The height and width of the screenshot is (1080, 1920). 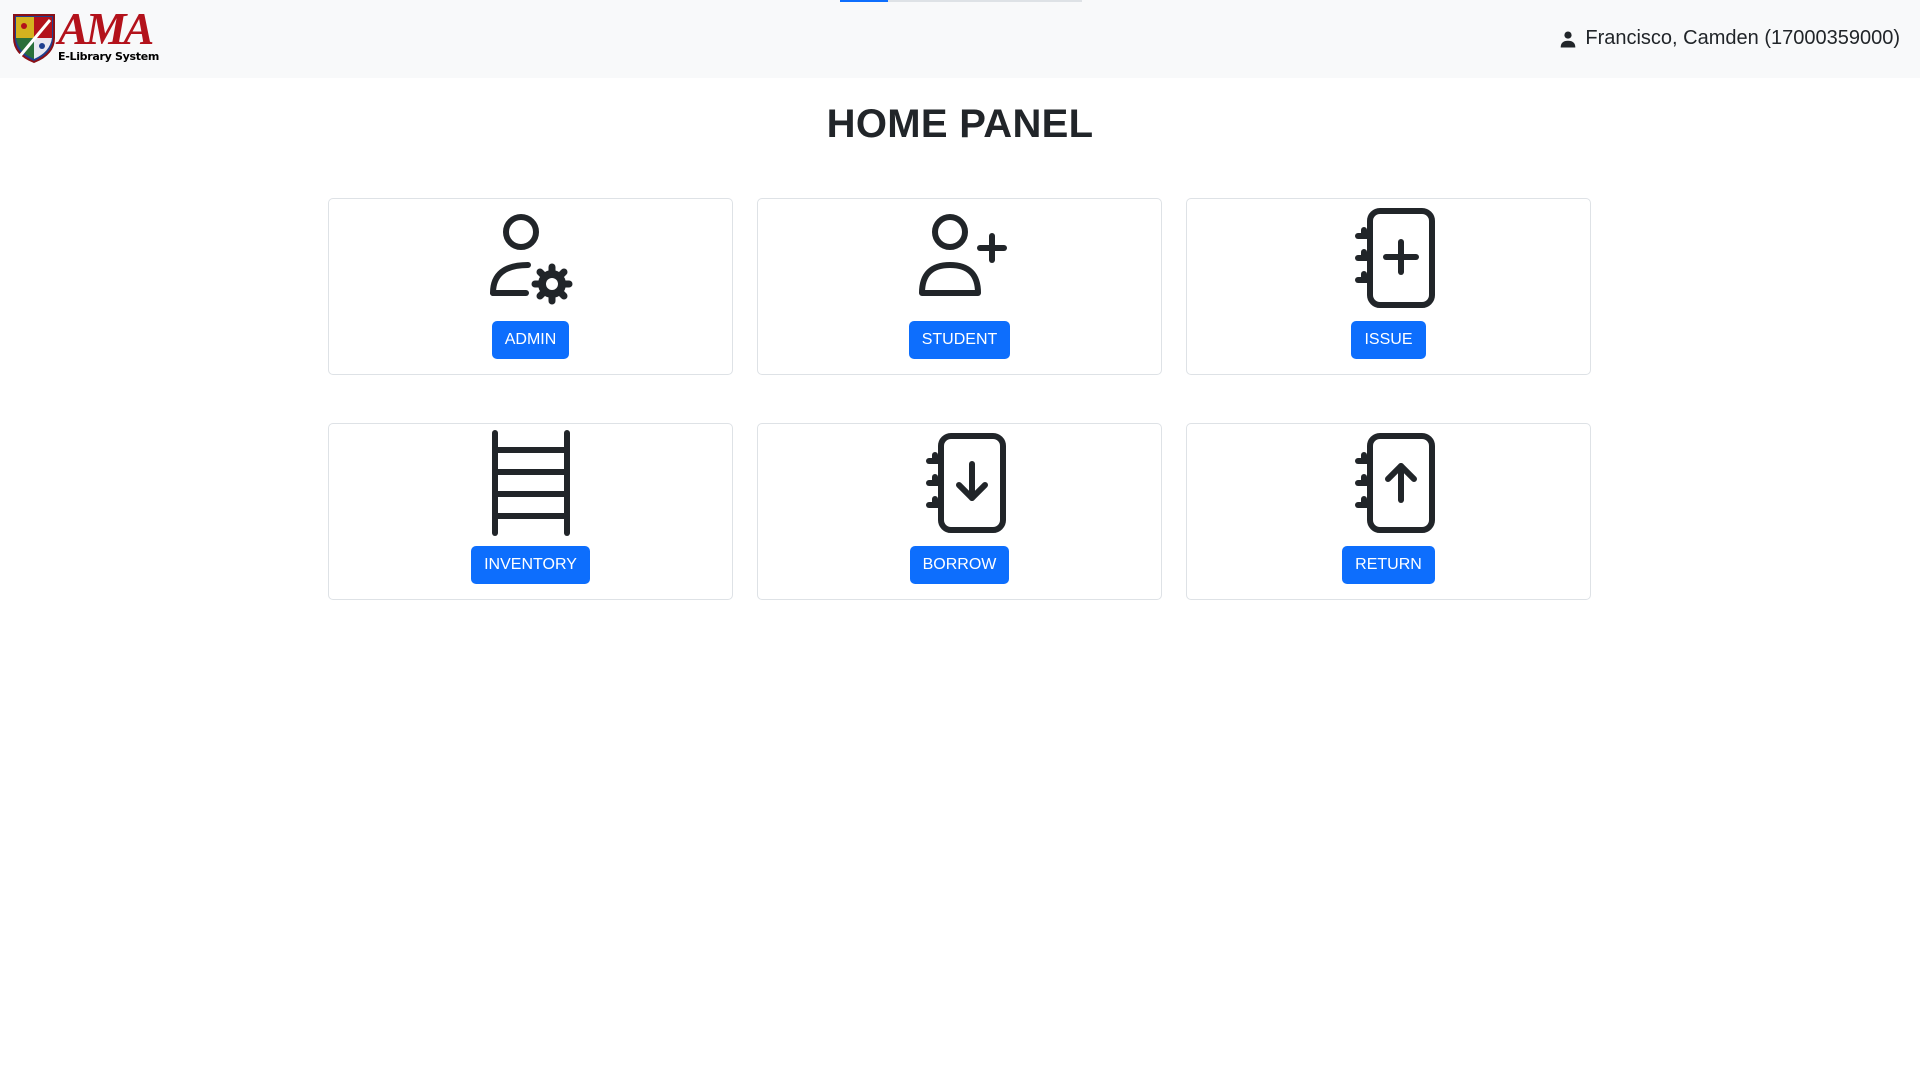 What do you see at coordinates (960, 483) in the screenshot?
I see `notebook-arrow-down-icon` at bounding box center [960, 483].